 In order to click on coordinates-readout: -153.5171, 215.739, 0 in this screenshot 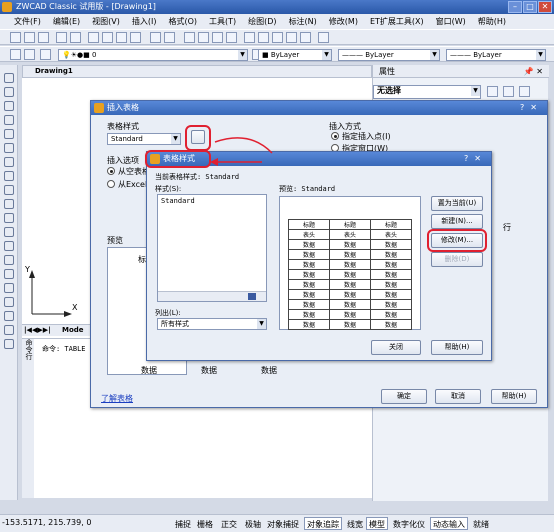, I will do `click(47, 522)`.